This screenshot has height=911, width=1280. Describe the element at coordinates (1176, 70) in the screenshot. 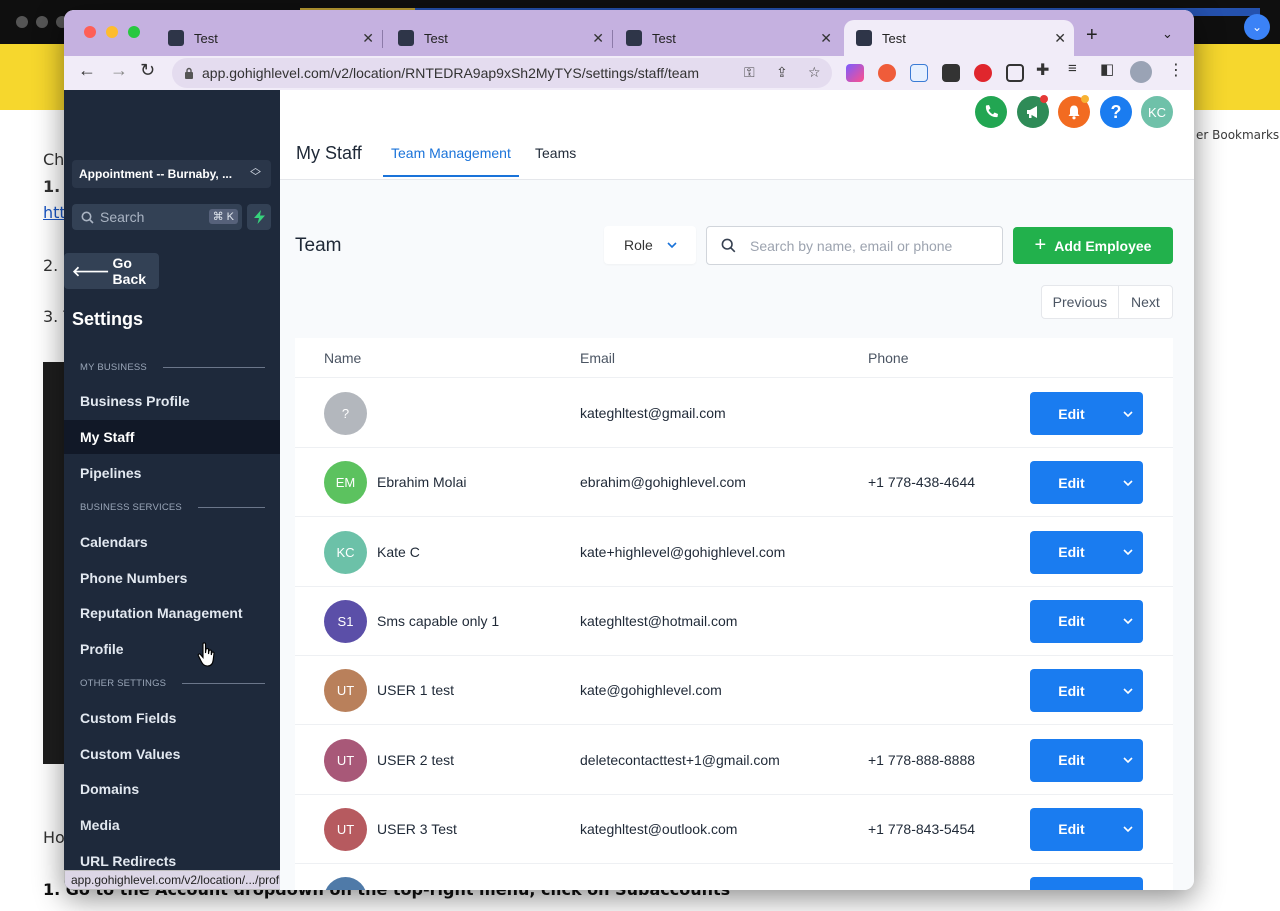

I see `more-menu-icon: ⋮` at that location.